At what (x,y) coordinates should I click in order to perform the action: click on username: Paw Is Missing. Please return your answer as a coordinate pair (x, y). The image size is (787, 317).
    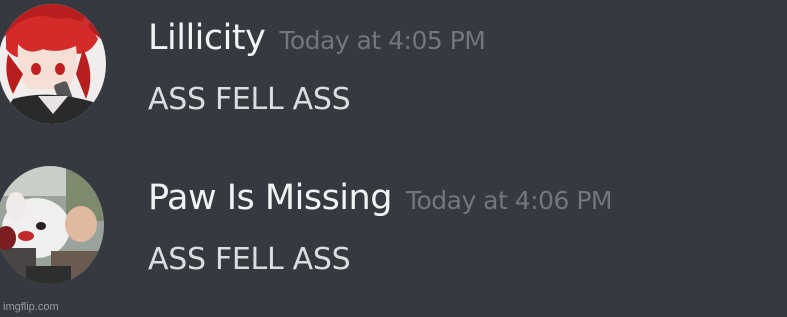
    Looking at the image, I should click on (270, 198).